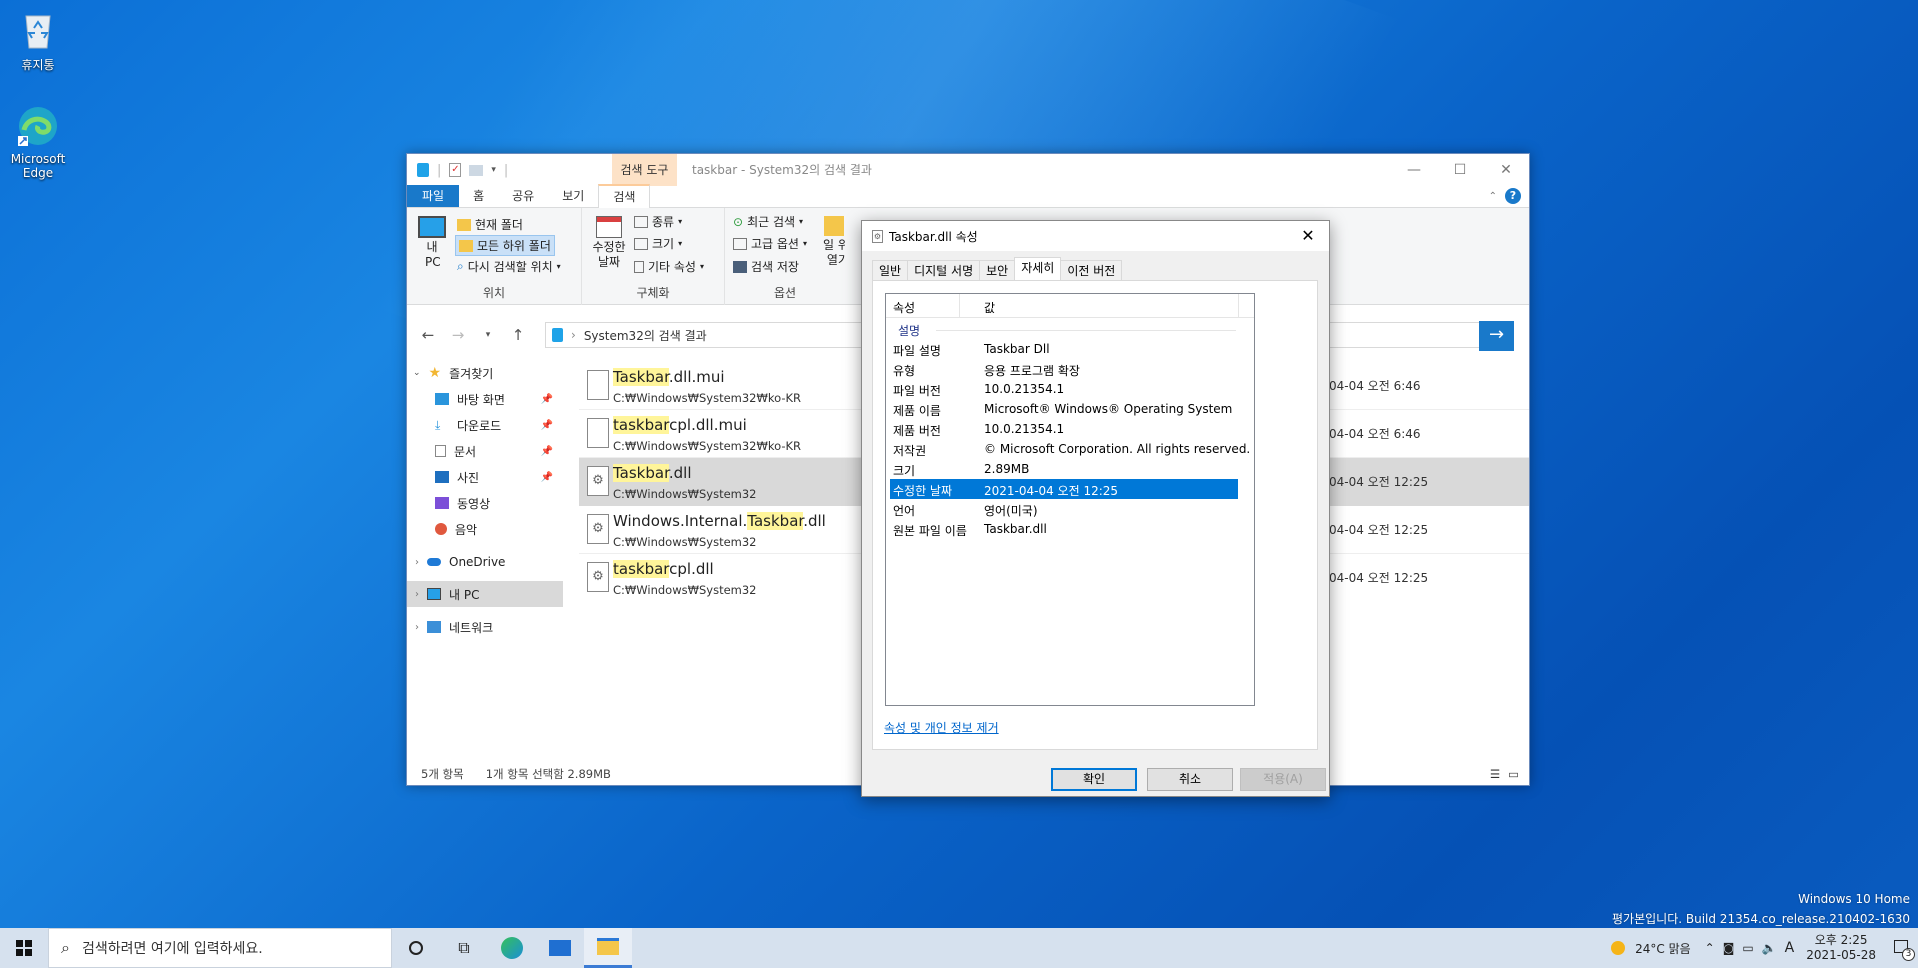  I want to click on property-row: 유형 응용 프로그램 확장, so click(1064, 369).